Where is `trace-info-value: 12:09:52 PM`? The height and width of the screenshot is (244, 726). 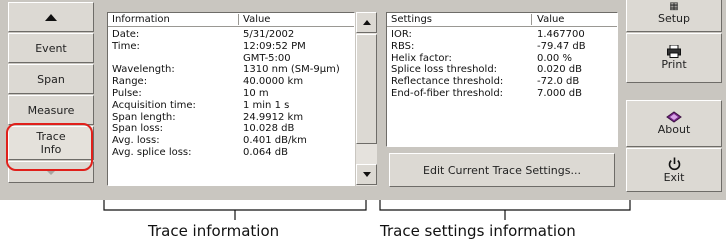 trace-info-value: 12:09:52 PM is located at coordinates (274, 46).